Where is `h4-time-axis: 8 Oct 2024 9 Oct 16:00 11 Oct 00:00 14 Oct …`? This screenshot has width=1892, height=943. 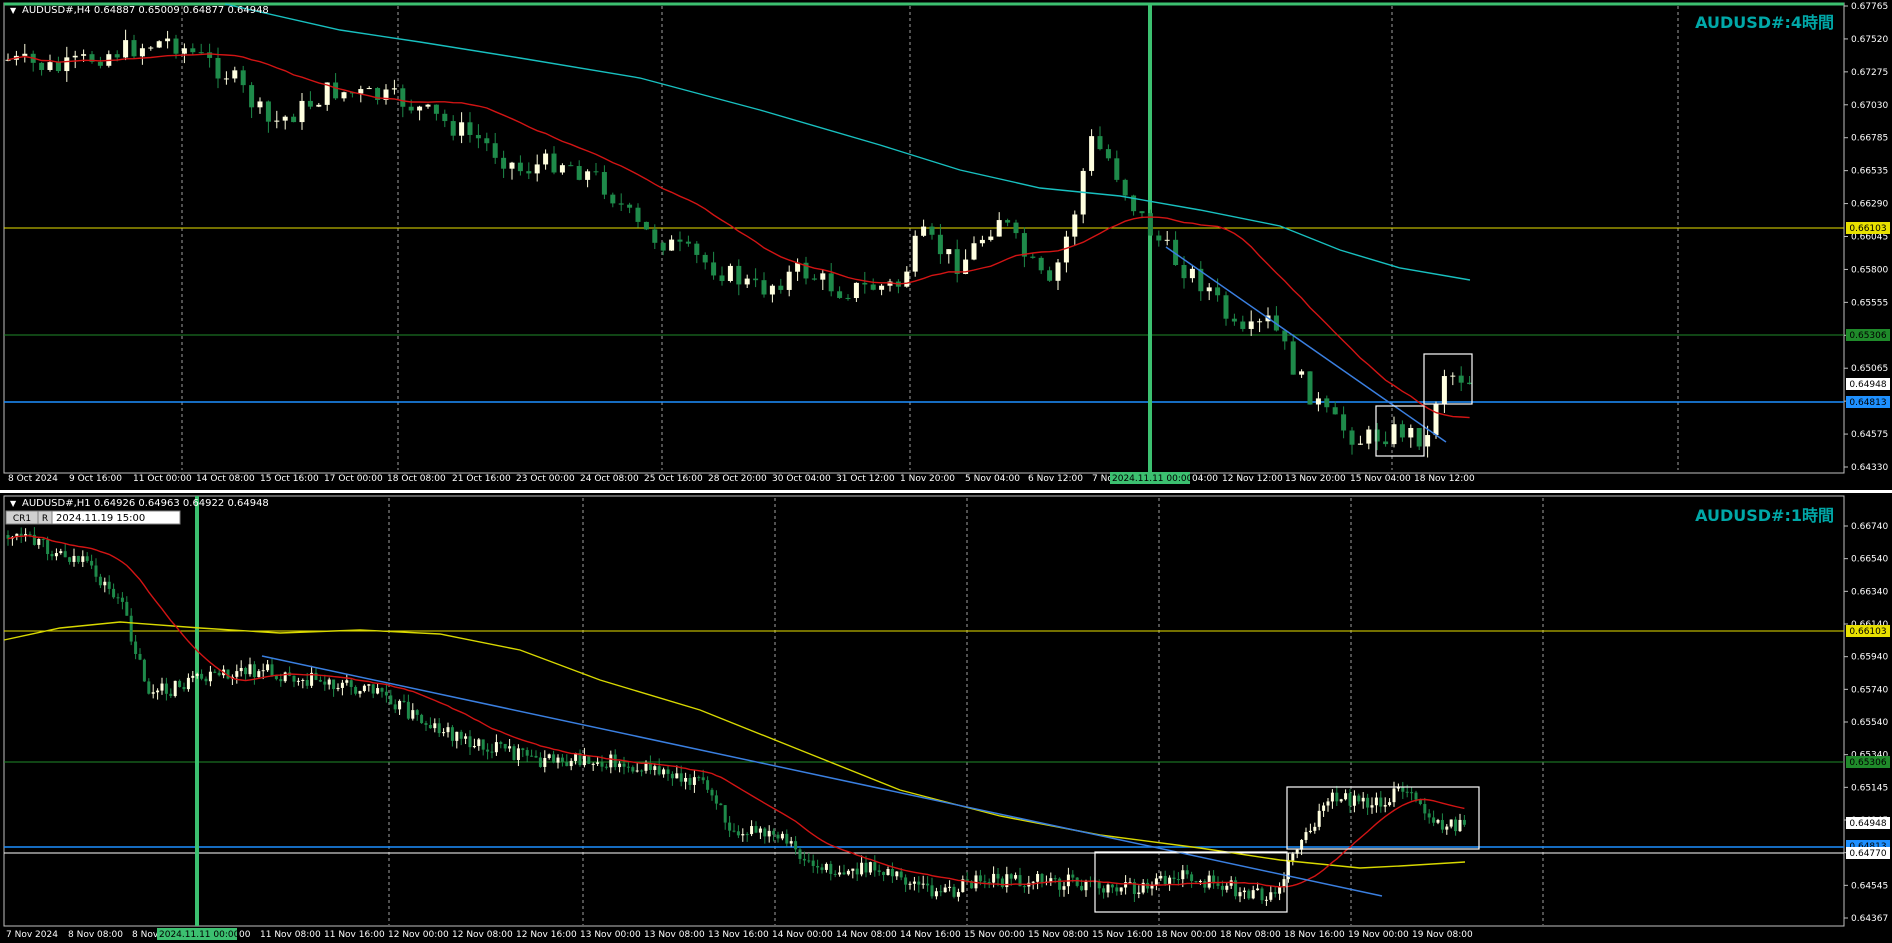
h4-time-axis: 8 Oct 2024 9 Oct 16:00 11 Oct 00:00 14 Oct … is located at coordinates (741, 479).